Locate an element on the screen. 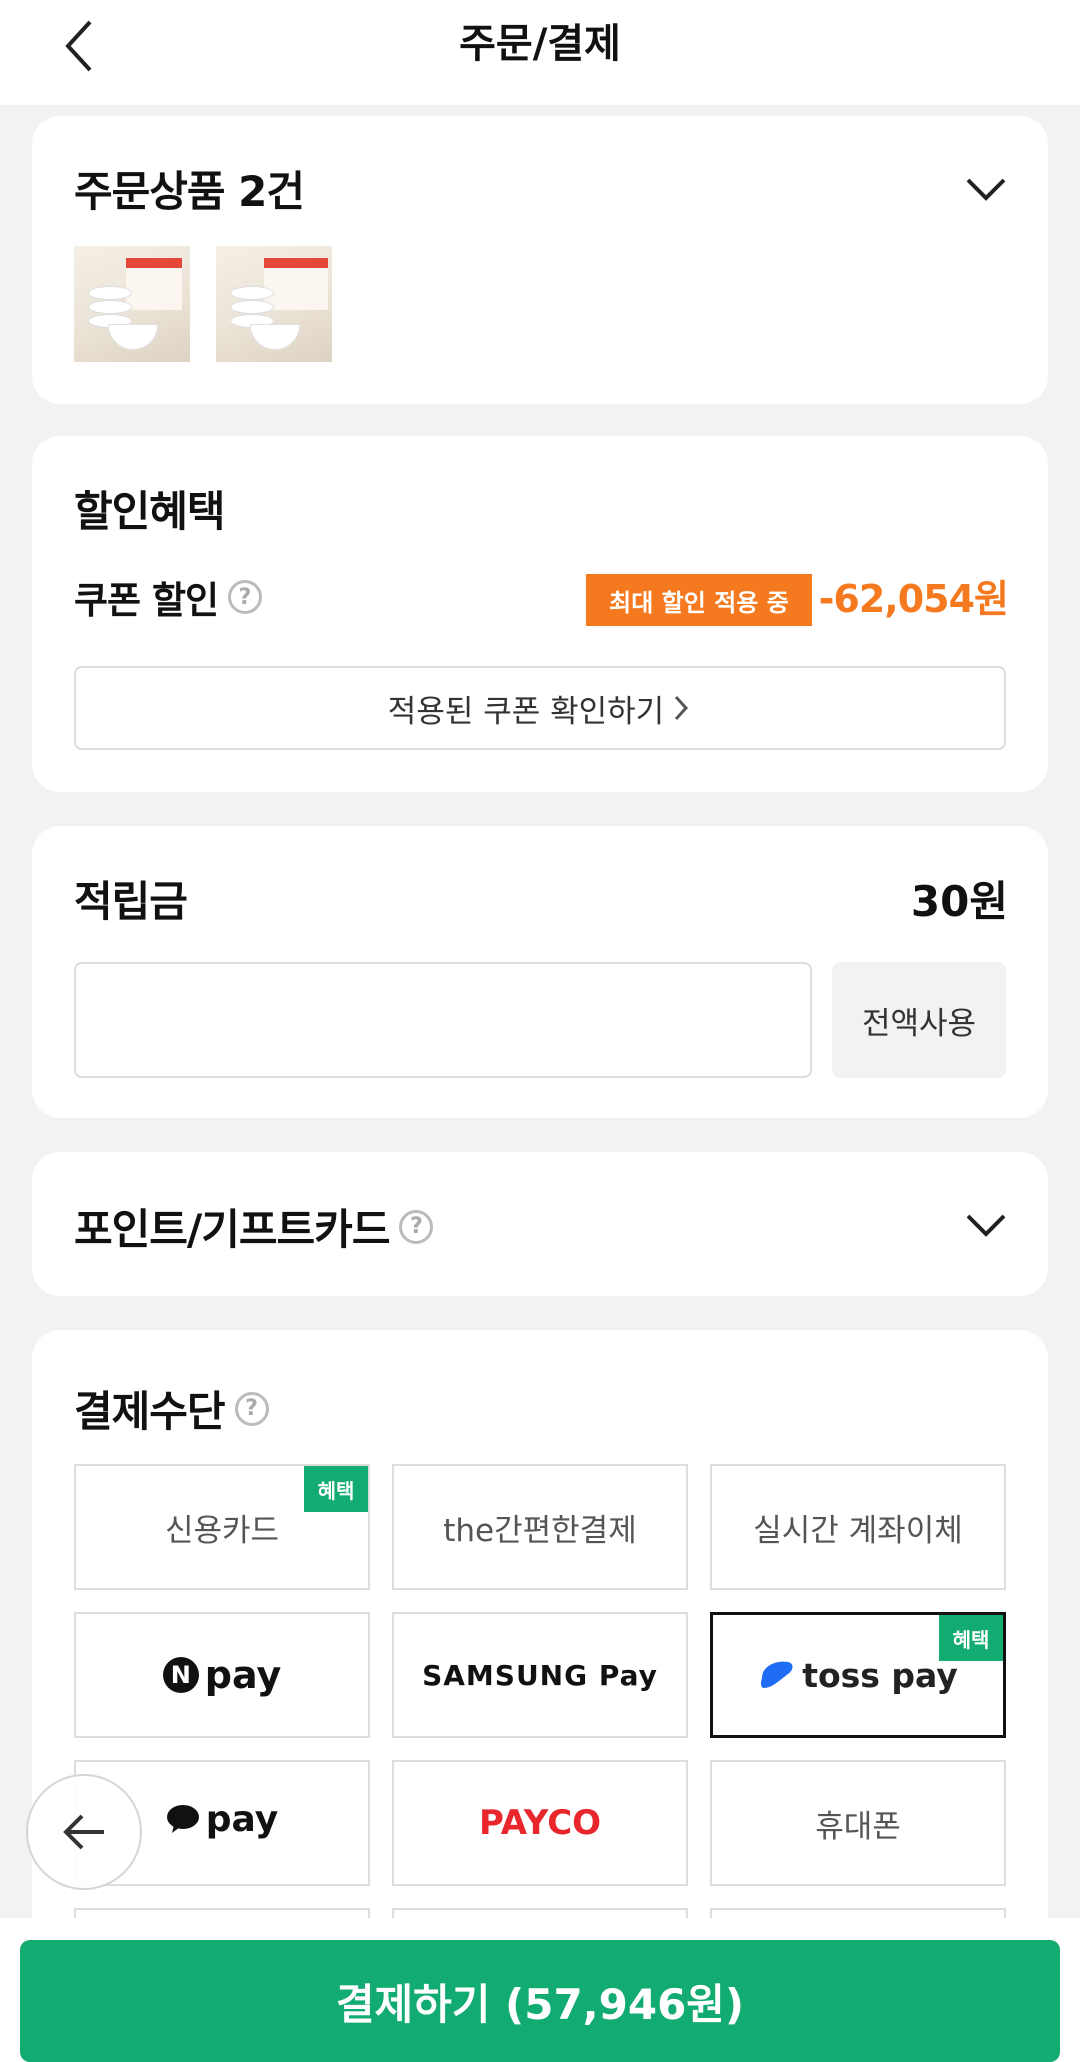 The image size is (1080, 2062). check-coupon-button: 적용된 쿠폰 확인하기 is located at coordinates (540, 708).